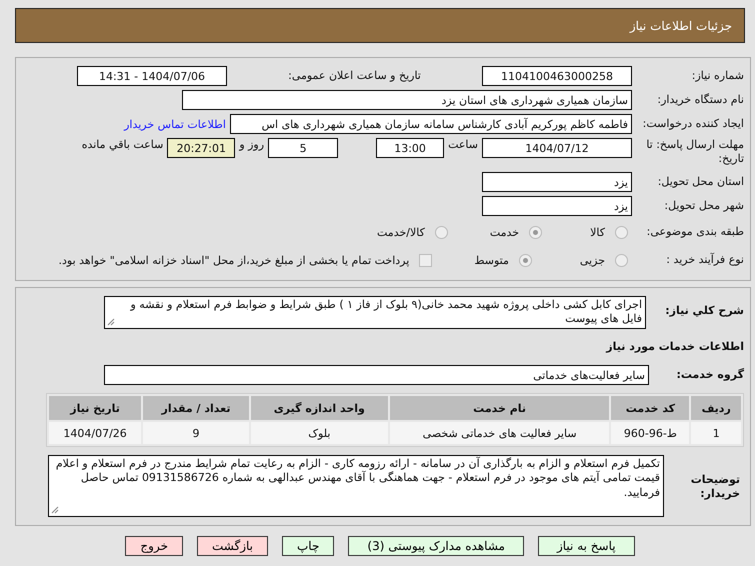  I want to click on field-label: شهر محل تحویل:, so click(703, 206).